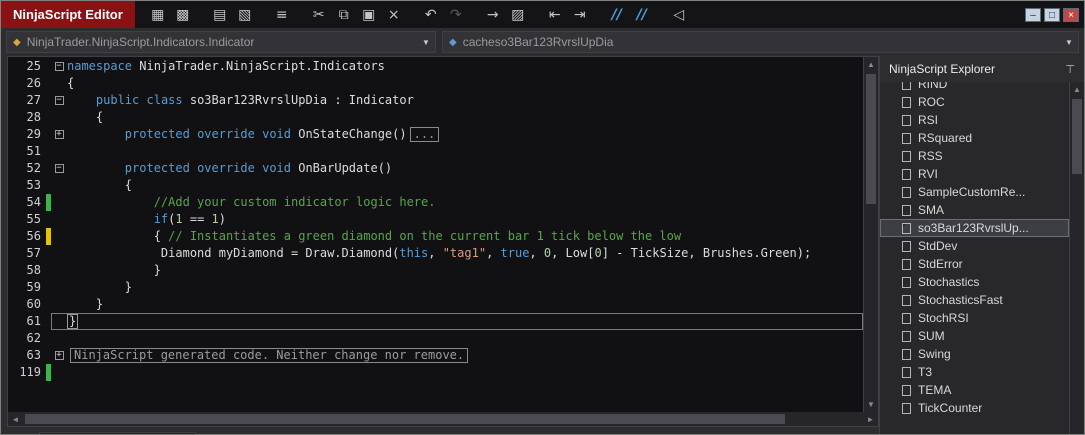  I want to click on goto-line-icon: →, so click(493, 15).